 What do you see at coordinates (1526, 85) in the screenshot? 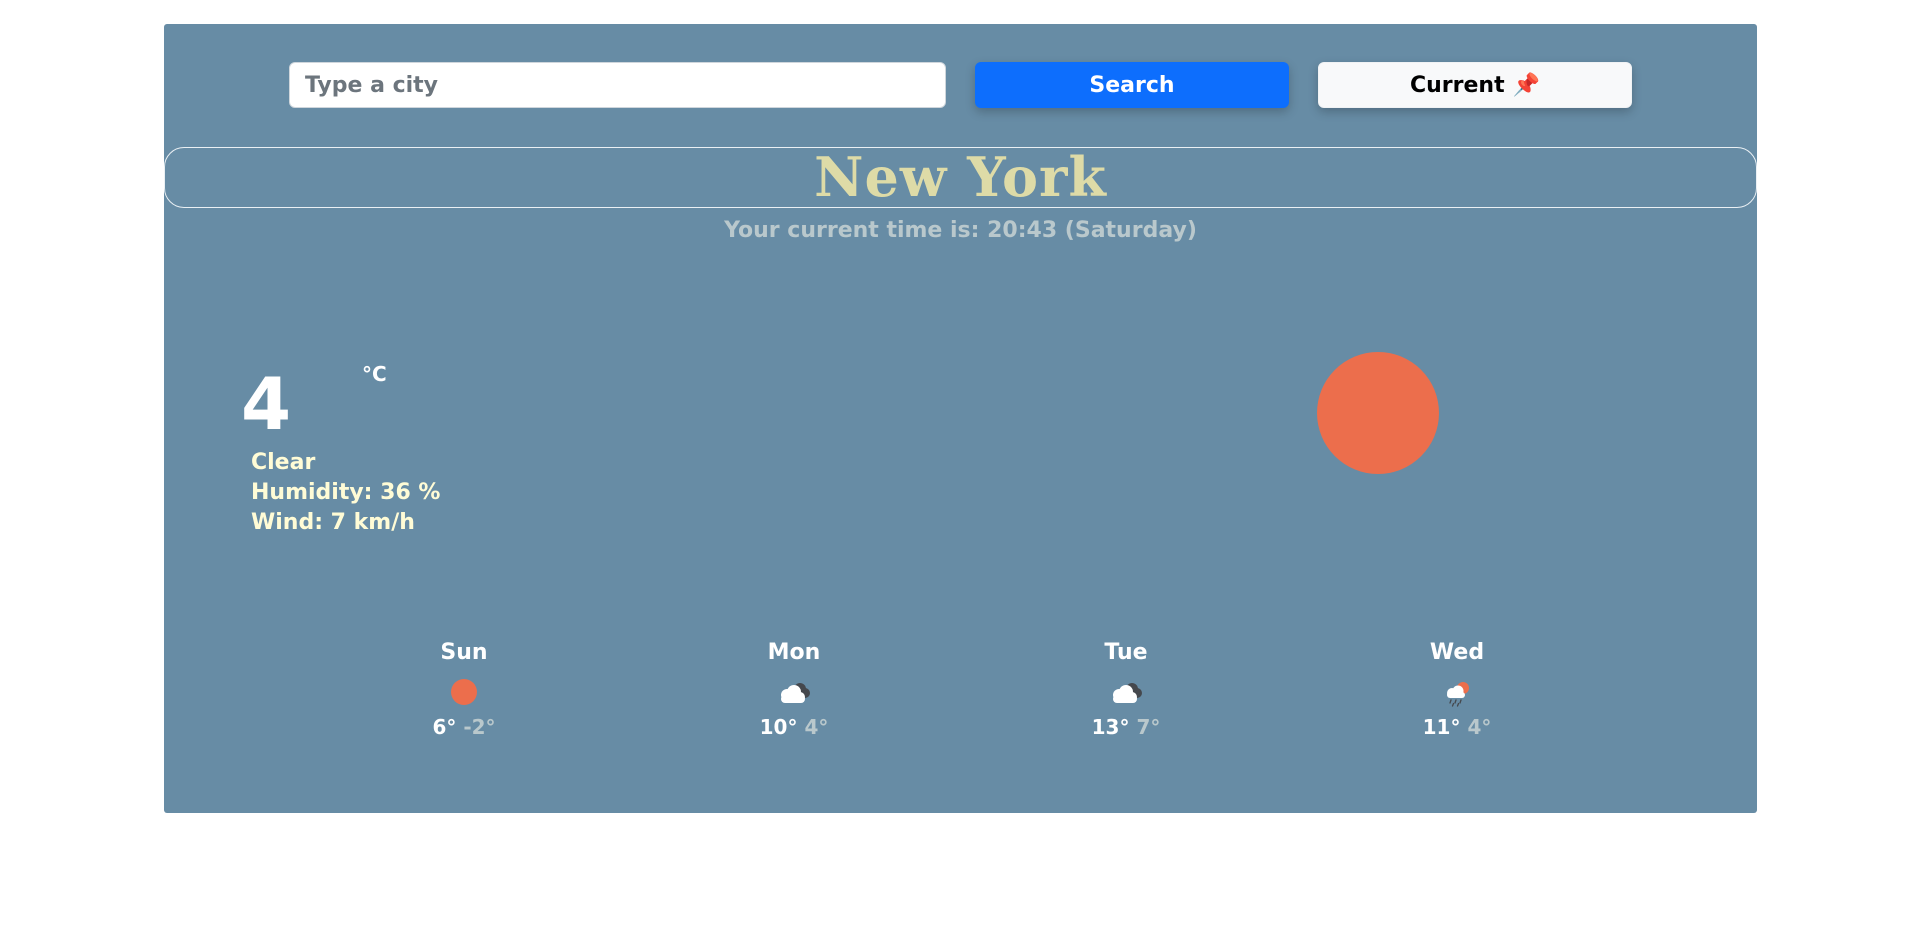
I see `pushpin-icon: 📌` at bounding box center [1526, 85].